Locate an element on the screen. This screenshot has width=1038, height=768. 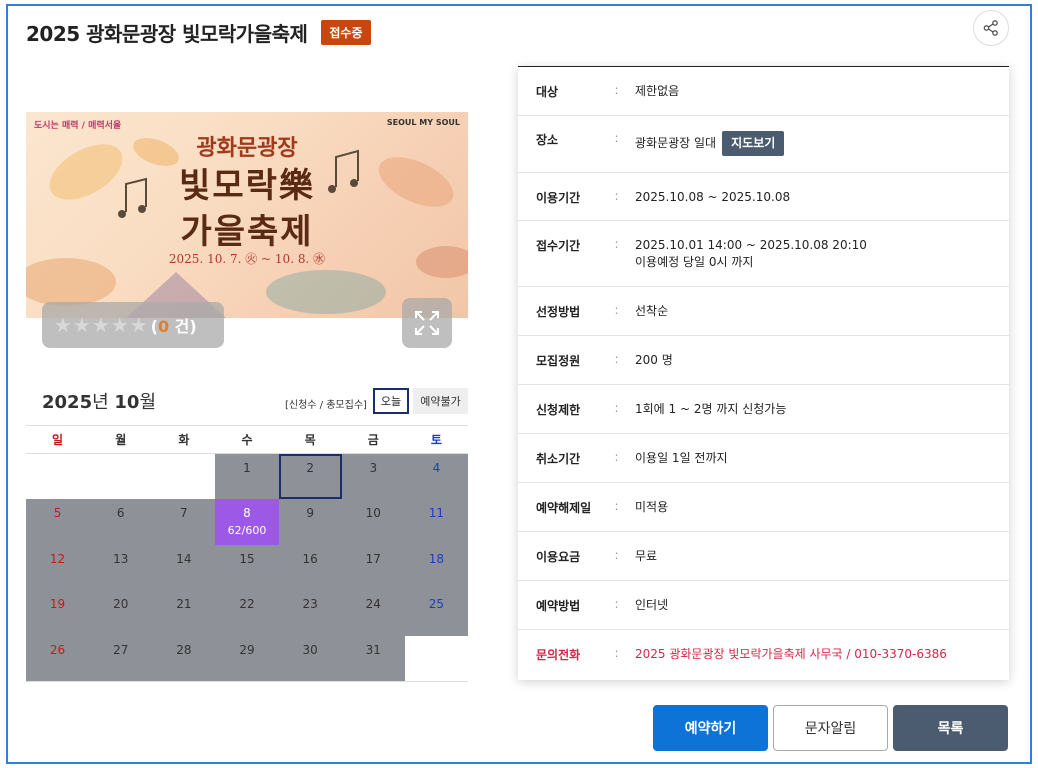
calendar-day: 6 is located at coordinates (121, 522).